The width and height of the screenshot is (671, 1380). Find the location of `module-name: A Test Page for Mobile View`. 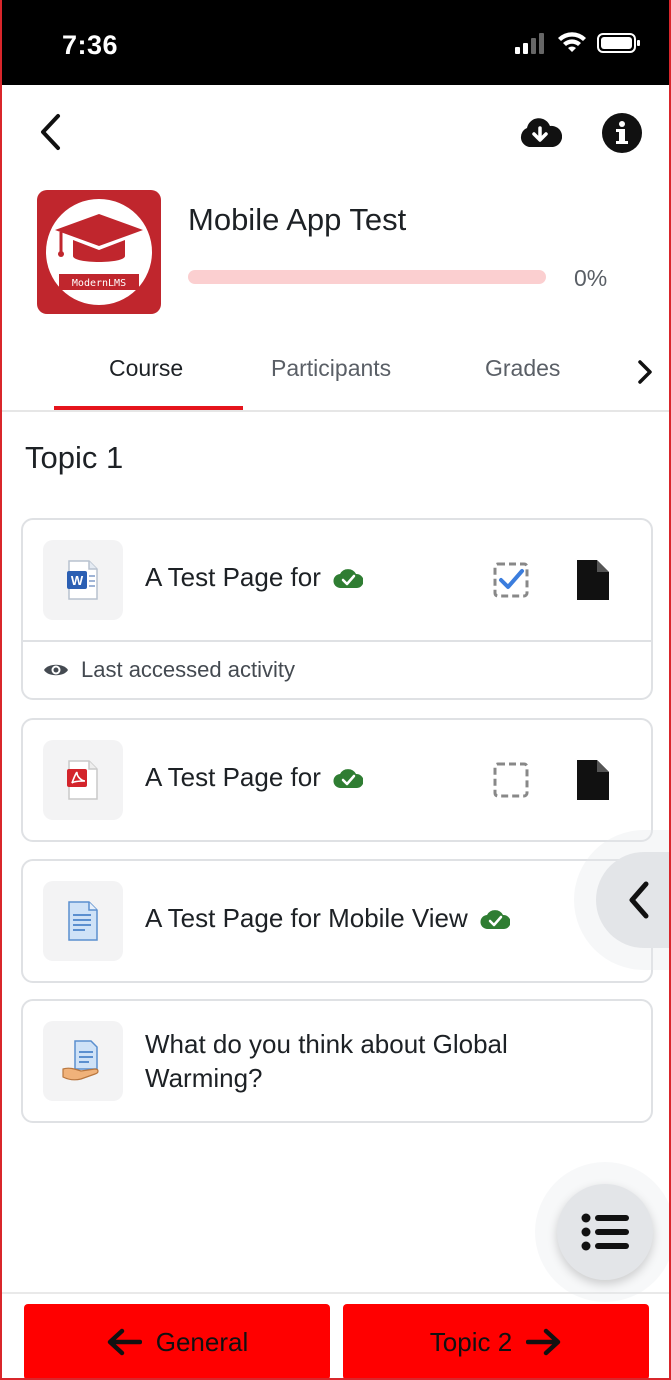

module-name: A Test Page for Mobile View is located at coordinates (327, 918).